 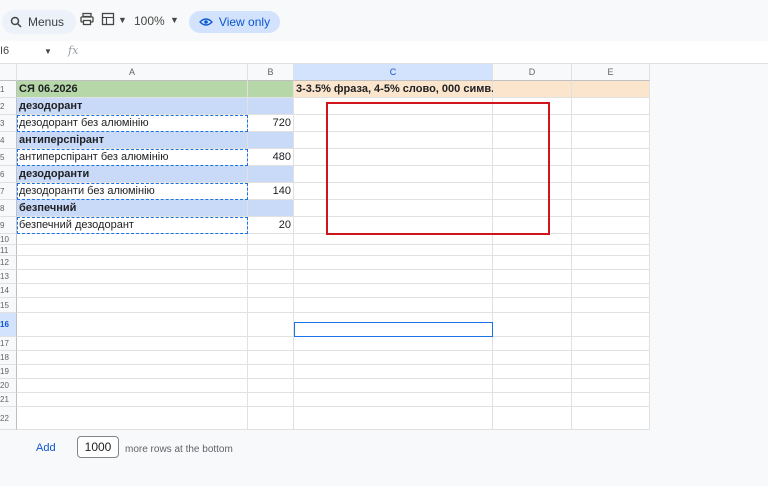 What do you see at coordinates (8, 386) in the screenshot?
I see `row-header: 20` at bounding box center [8, 386].